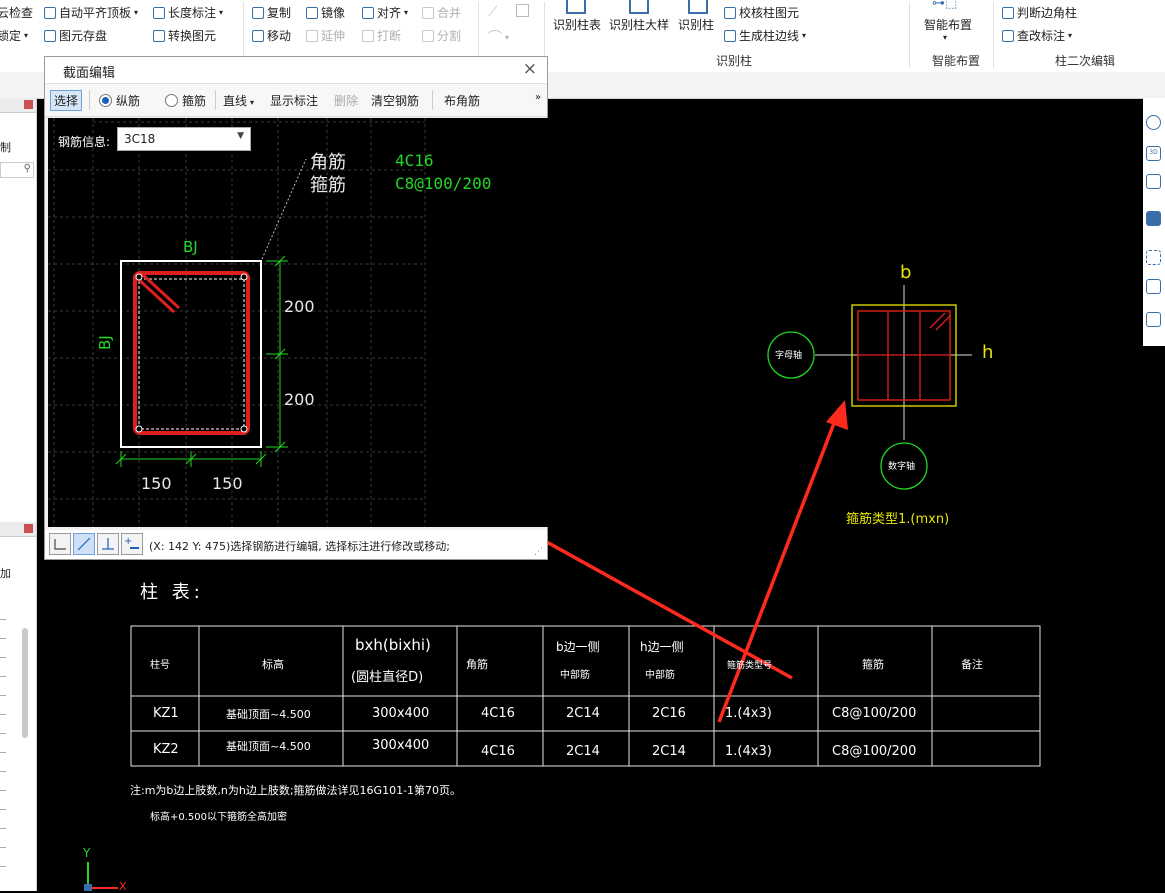  I want to click on ucs-icon, so click(101, 876).